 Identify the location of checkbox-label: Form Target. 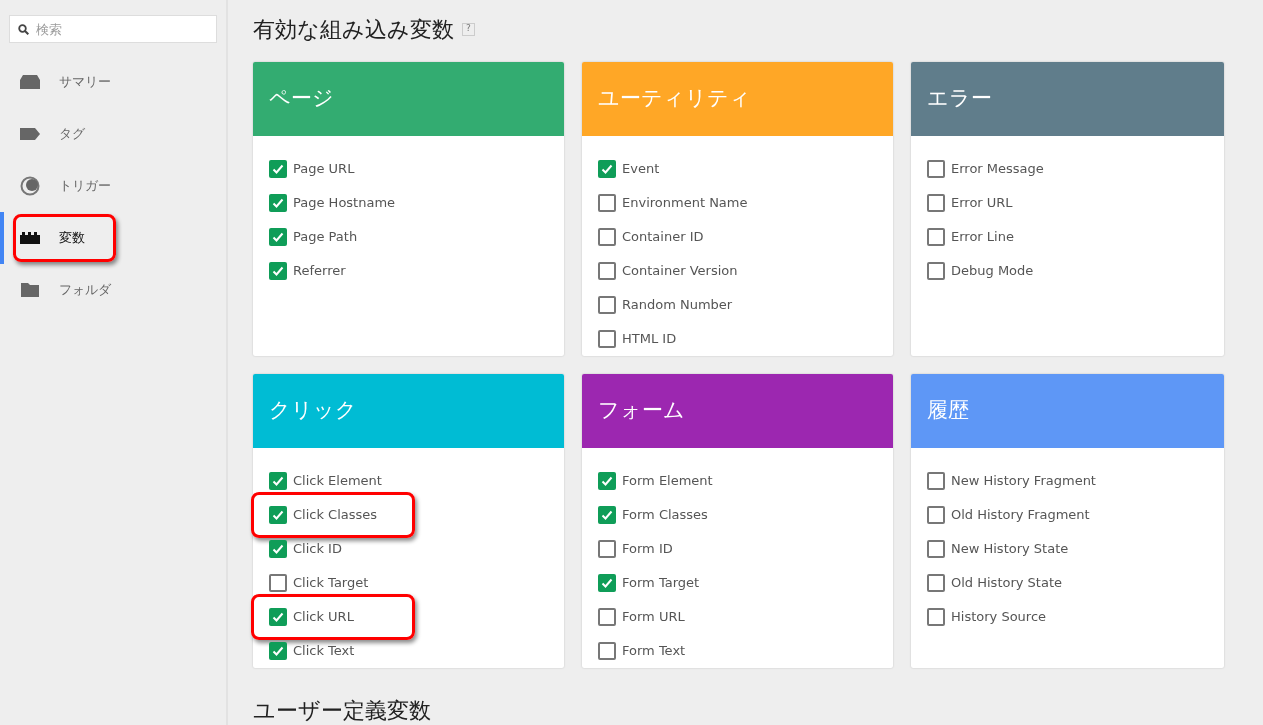
(661, 583).